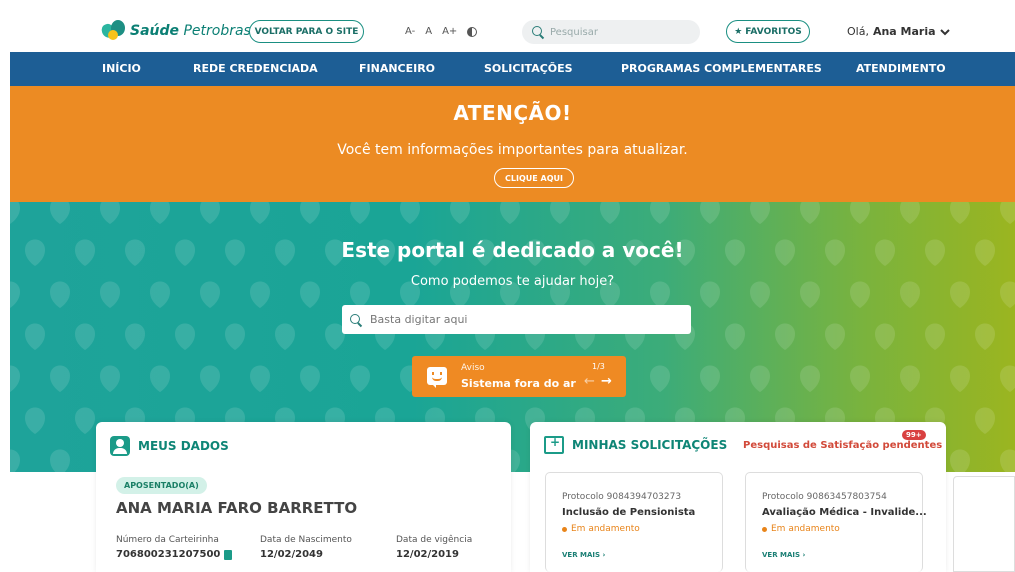  Describe the element at coordinates (984, 524) in the screenshot. I see `partial-card` at that location.